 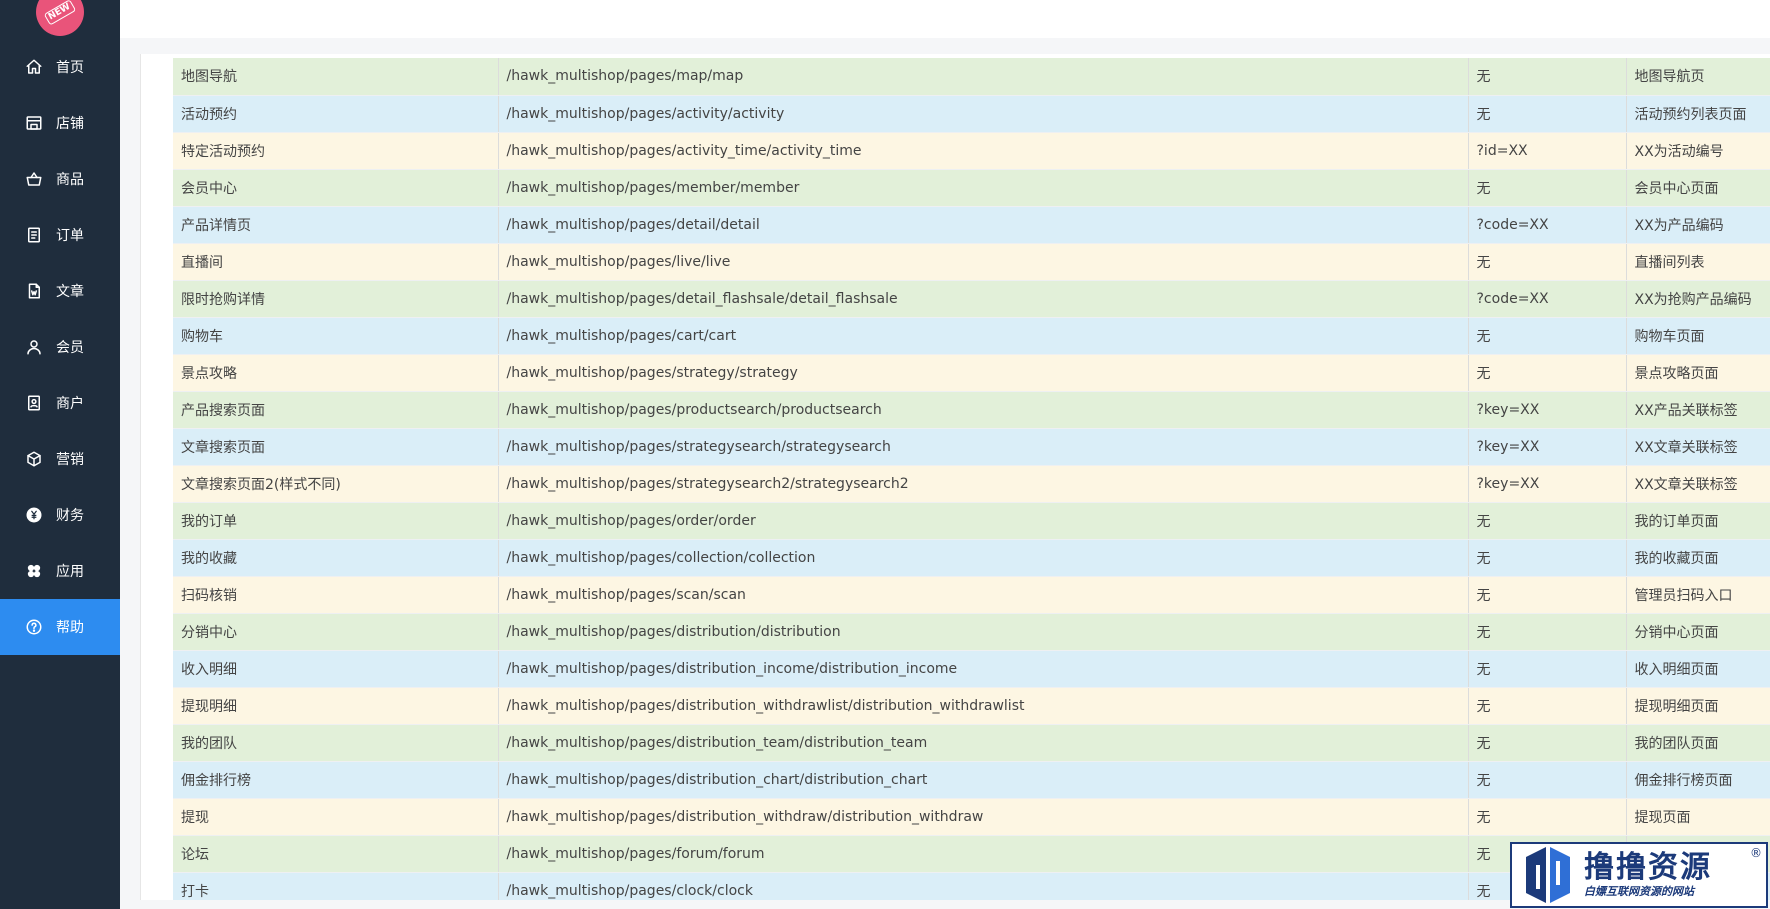 I want to click on cell-page-name: 景点攻略, so click(x=336, y=373).